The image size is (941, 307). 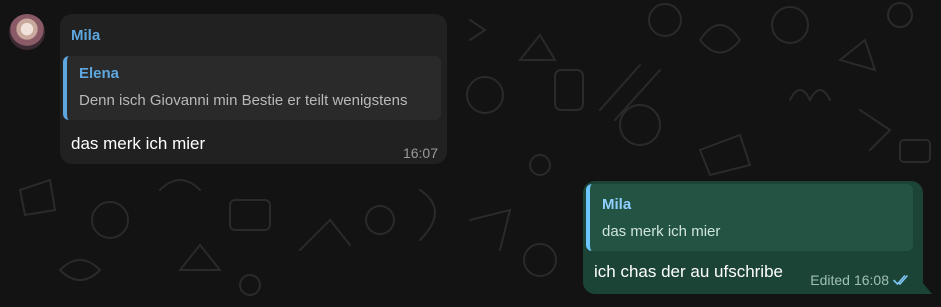 I want to click on sender-name: Mila, so click(x=85, y=35).